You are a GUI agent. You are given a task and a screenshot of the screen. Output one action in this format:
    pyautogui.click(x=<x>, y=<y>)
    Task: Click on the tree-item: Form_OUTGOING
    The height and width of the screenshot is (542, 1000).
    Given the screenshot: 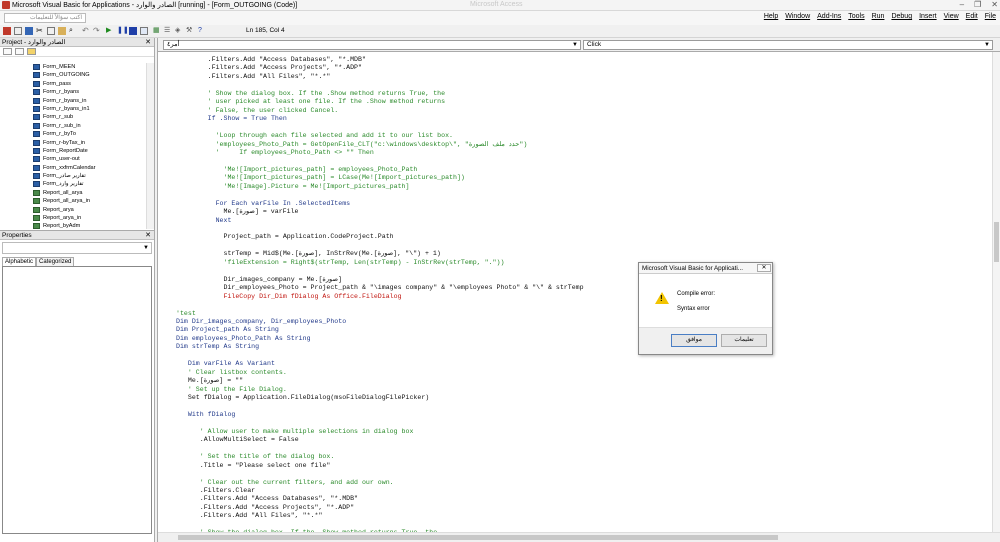 What is the action you would take?
    pyautogui.click(x=73, y=75)
    